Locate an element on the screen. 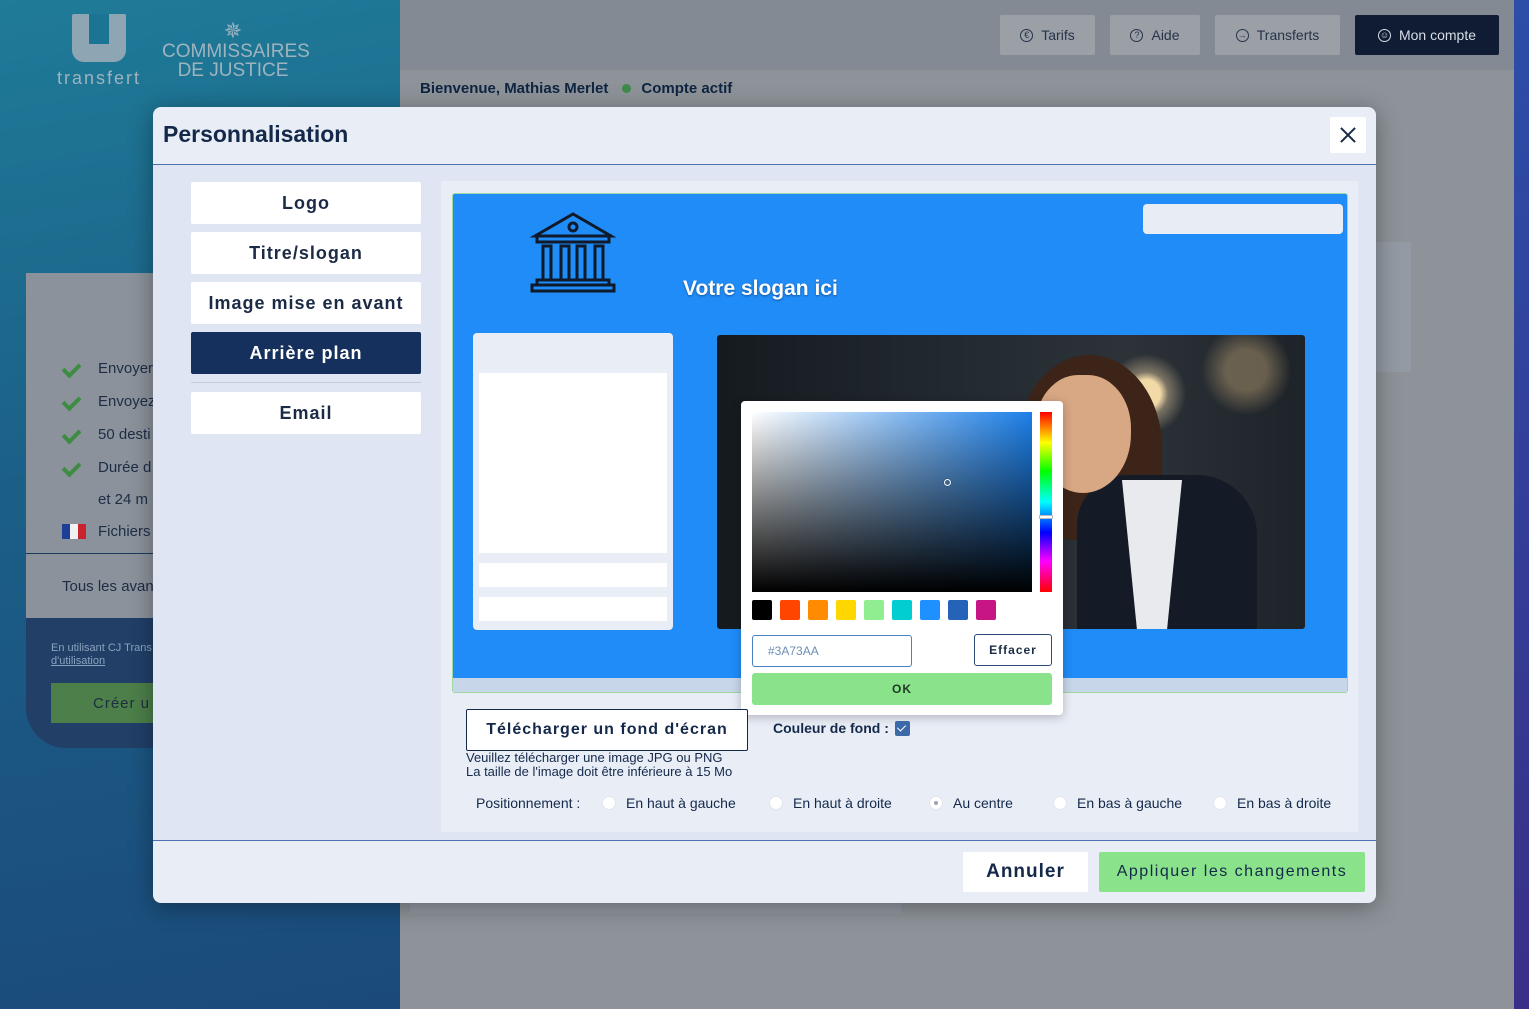 This screenshot has width=1529, height=1009. feature-item: Envoyez is located at coordinates (109, 401).